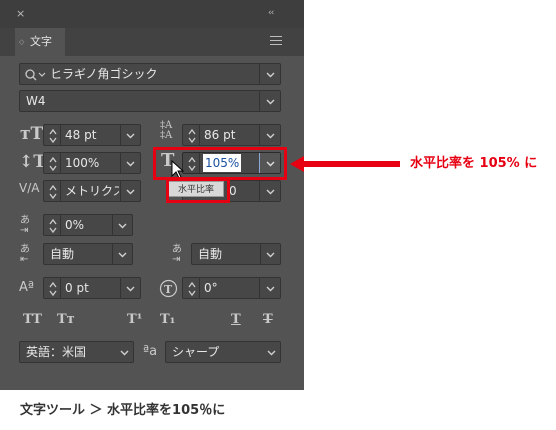 Image resolution: width=556 pixels, height=430 pixels. I want to click on antialias-value: シャープ, so click(196, 352).